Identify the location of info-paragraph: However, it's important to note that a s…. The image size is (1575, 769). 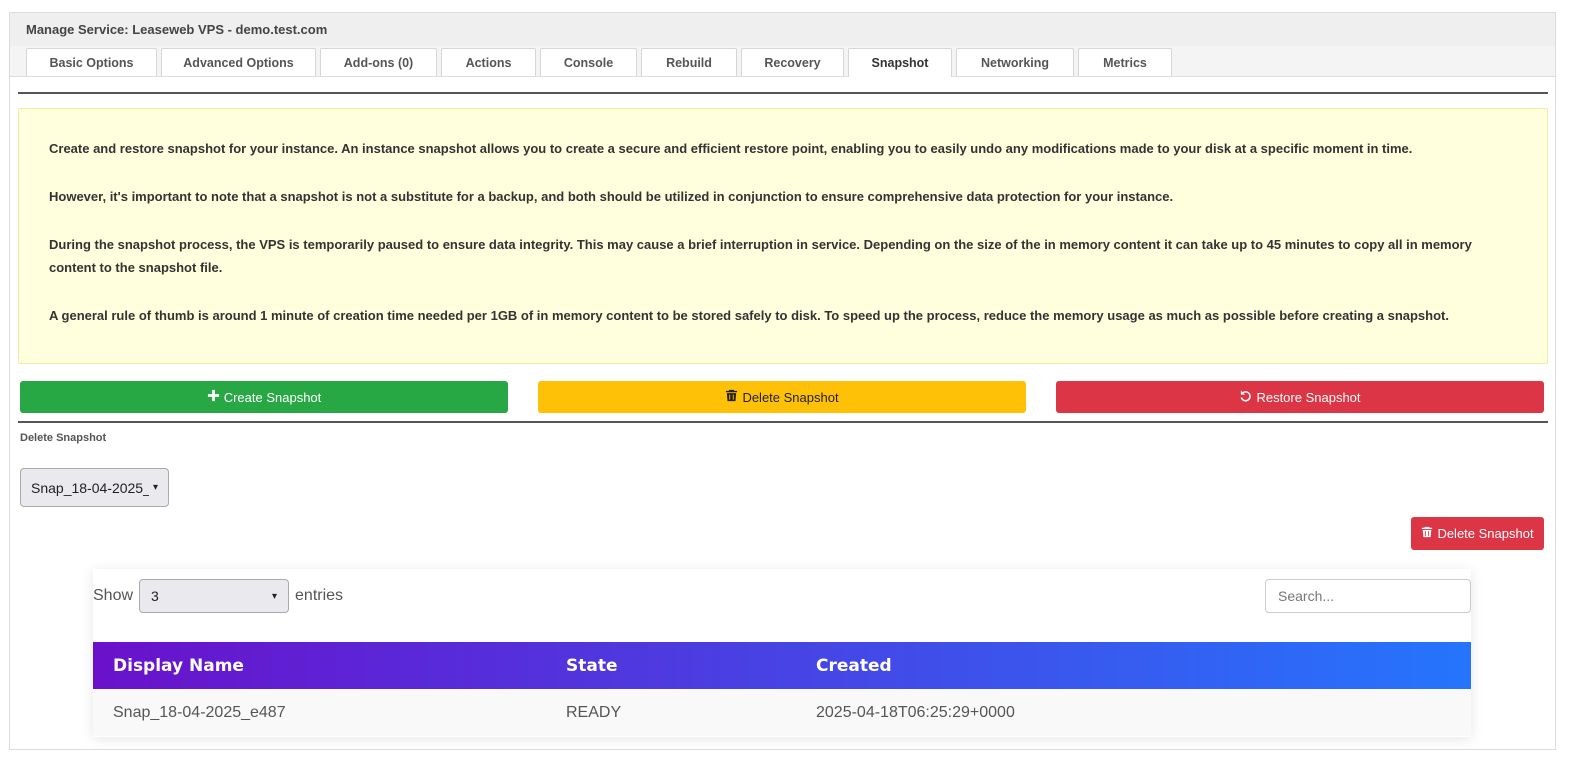
(611, 196).